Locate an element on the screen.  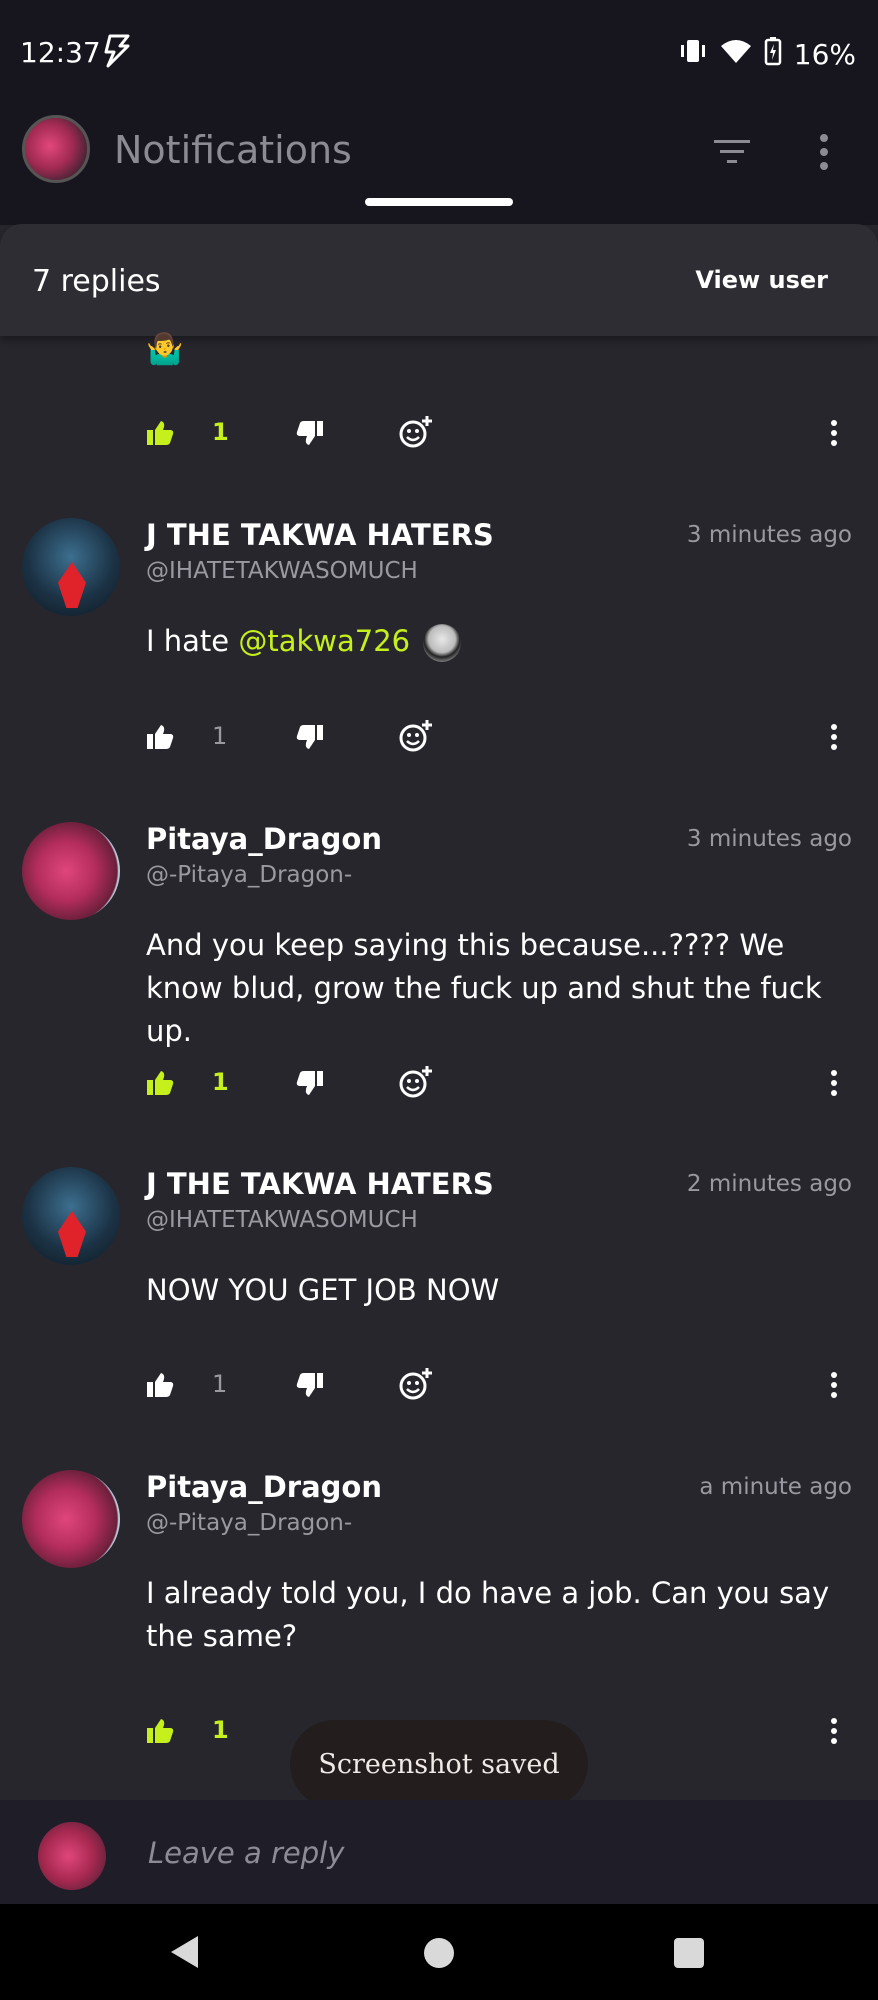
system-nav-bar is located at coordinates (439, 1952).